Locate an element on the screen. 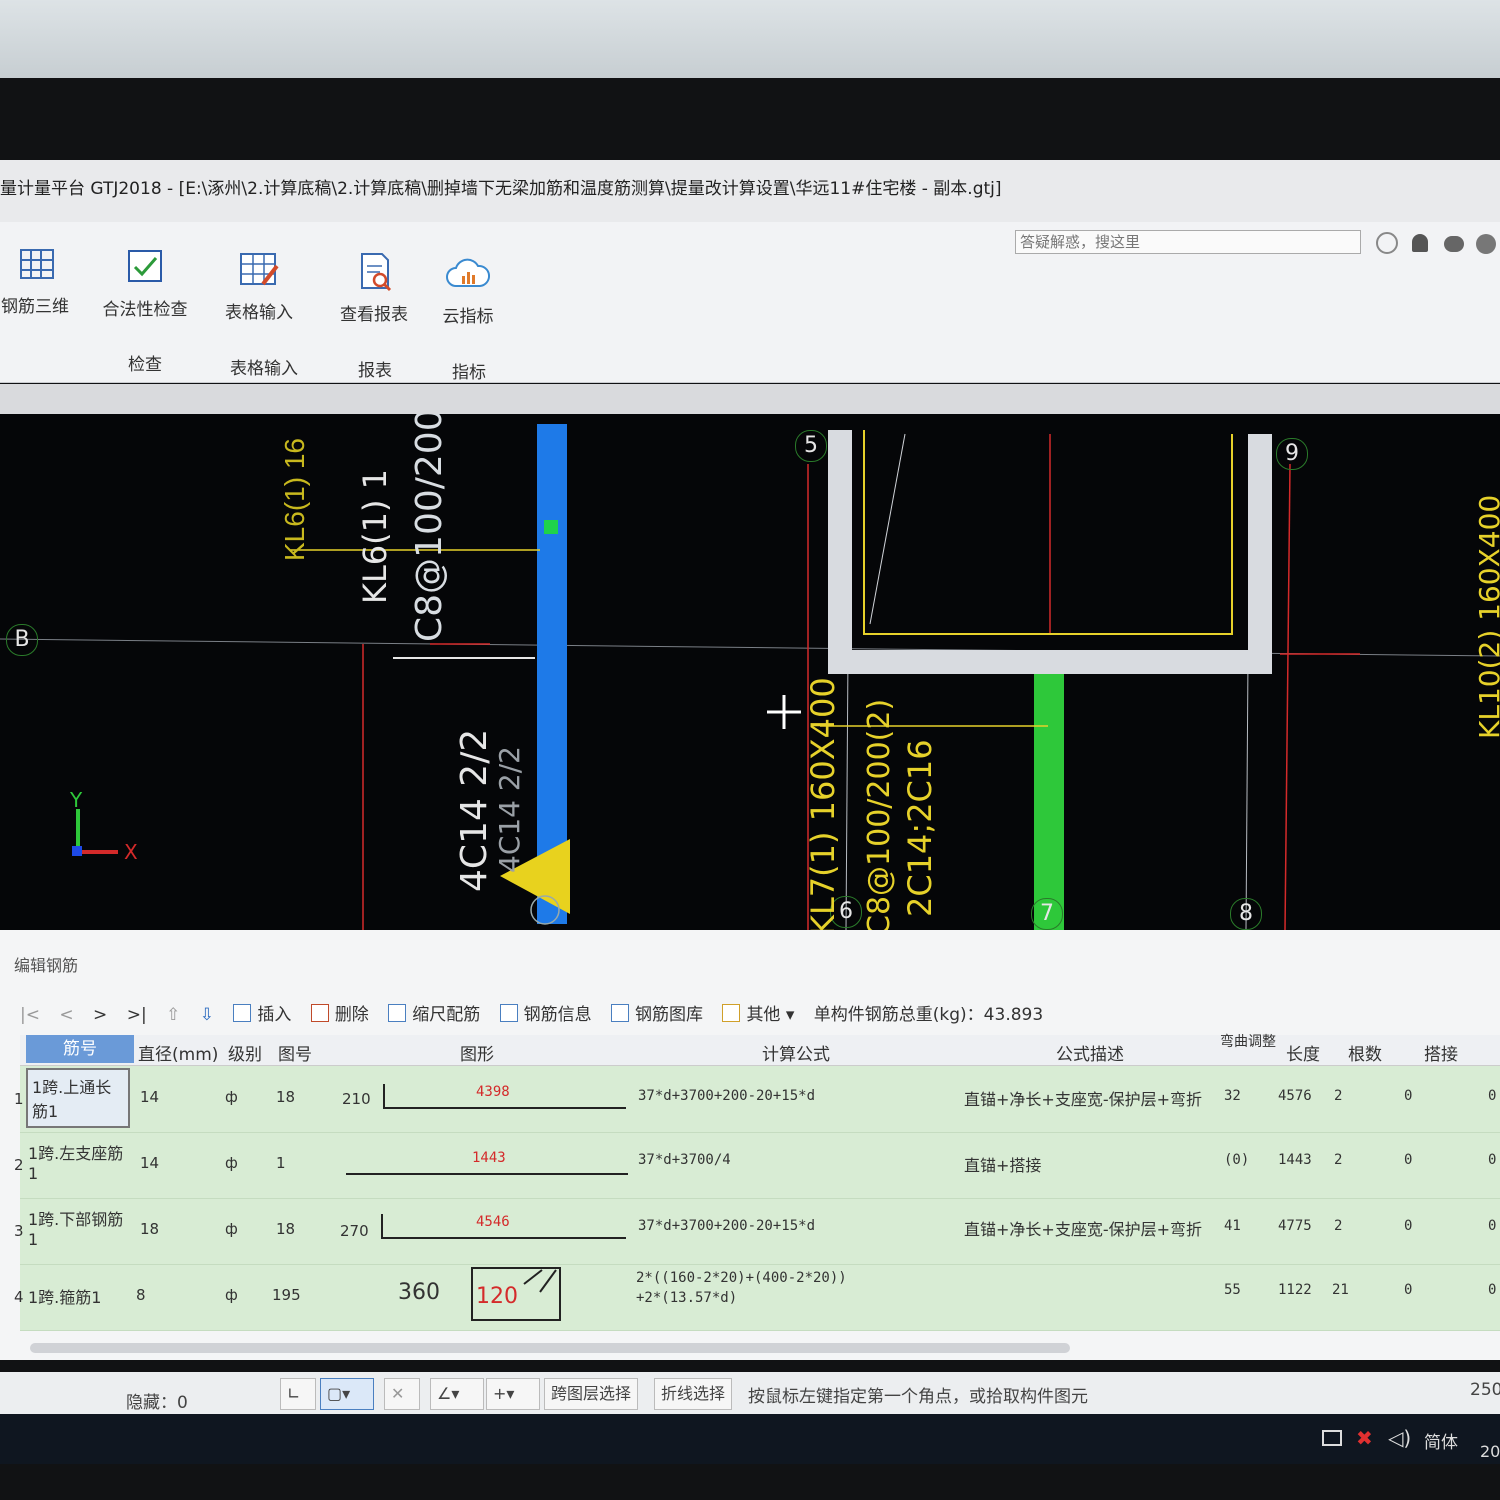  first-record-icon: |< is located at coordinates (30, 1015).